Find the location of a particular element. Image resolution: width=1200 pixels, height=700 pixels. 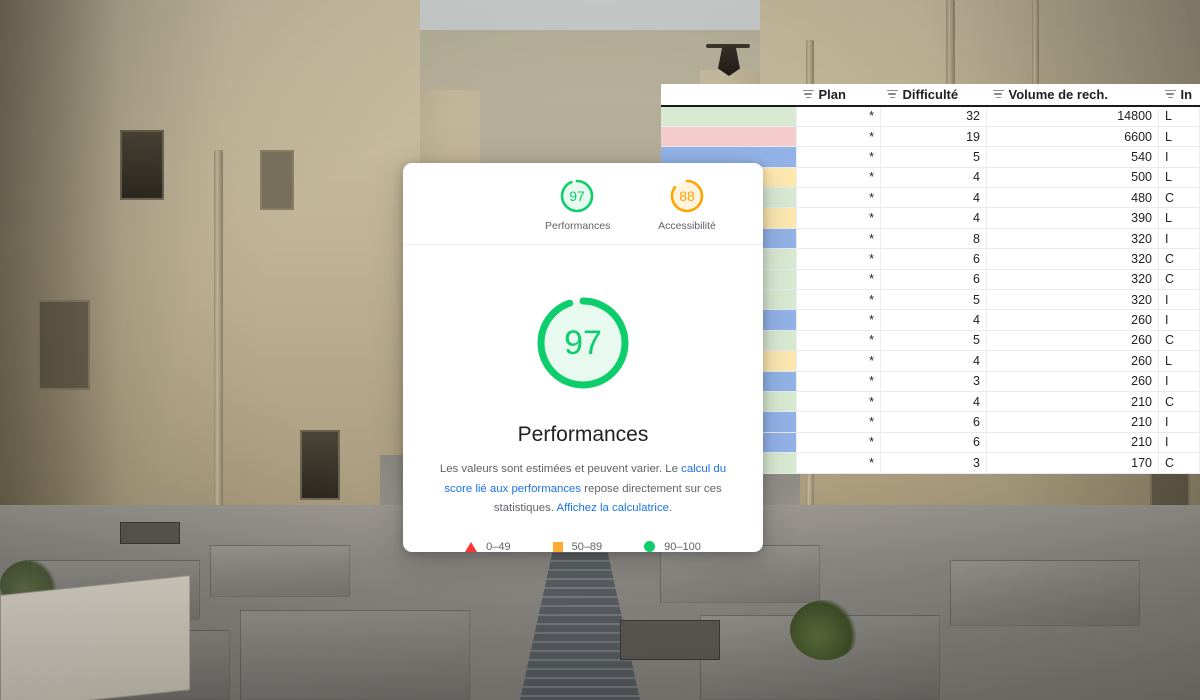

cell-volume: 170 is located at coordinates (1072, 463).